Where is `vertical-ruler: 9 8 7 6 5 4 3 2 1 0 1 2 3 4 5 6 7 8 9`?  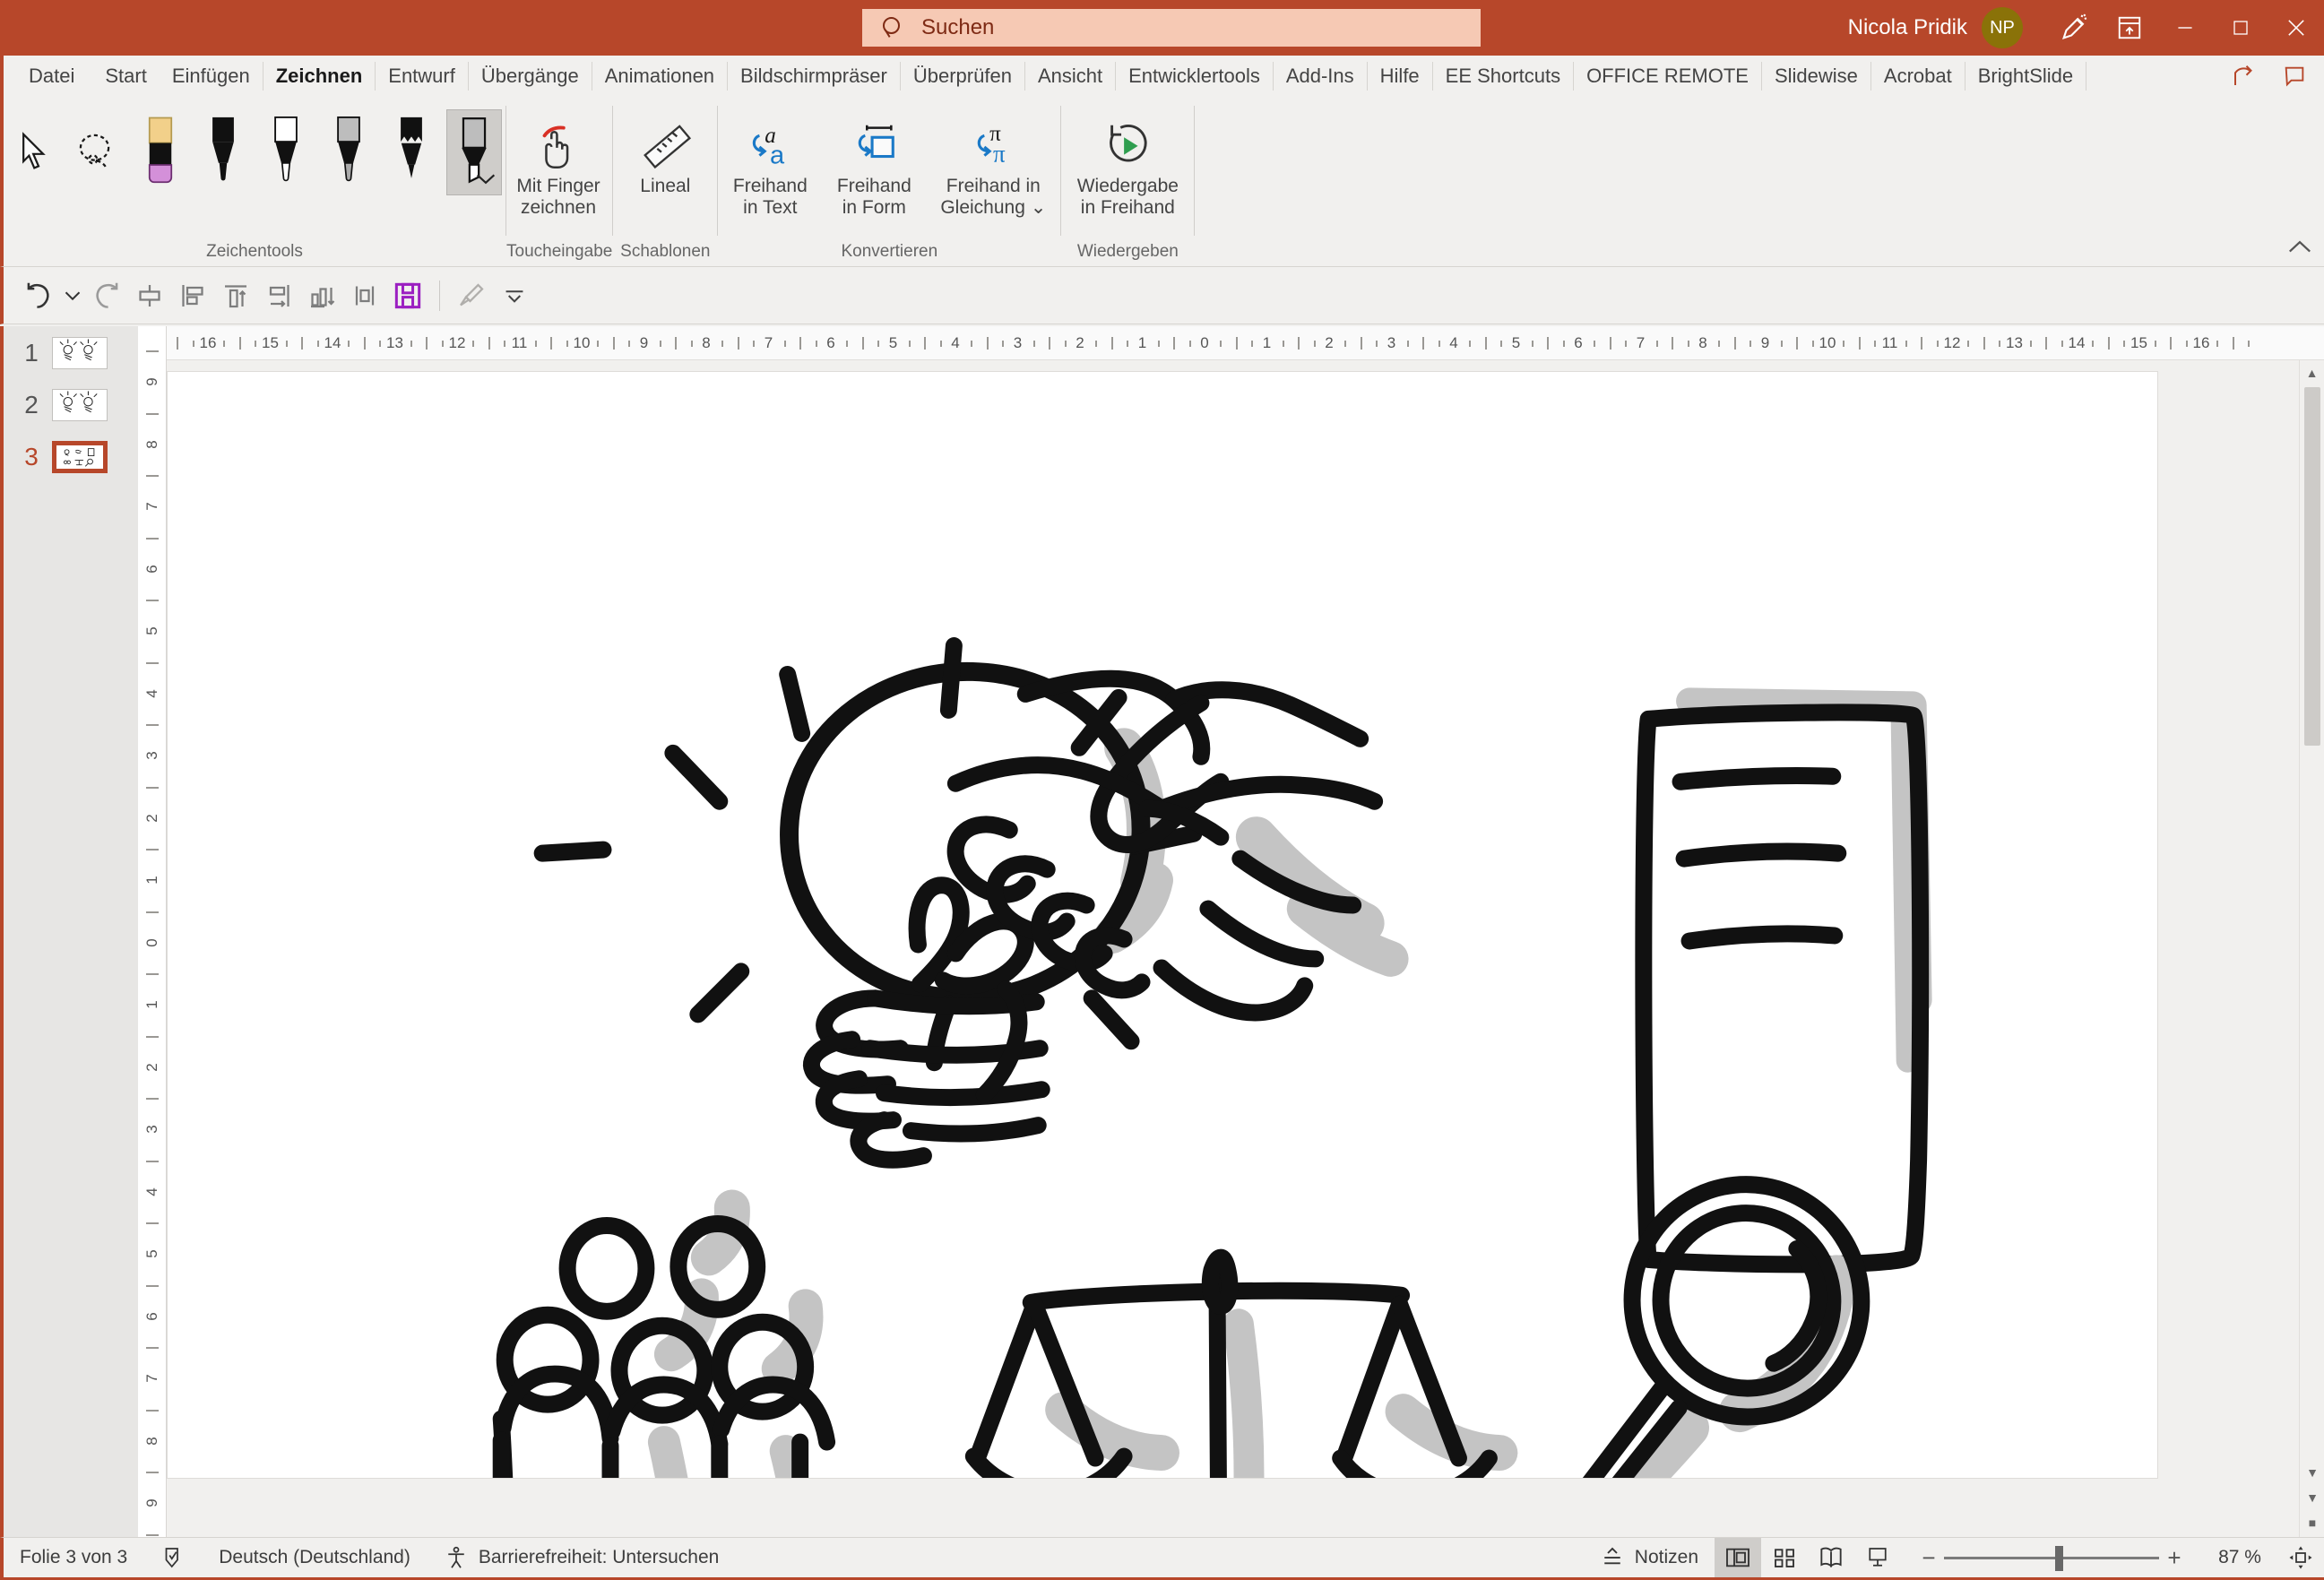 vertical-ruler: 9 8 7 6 5 4 3 2 1 0 1 2 3 4 5 6 7 8 9 is located at coordinates (153, 931).